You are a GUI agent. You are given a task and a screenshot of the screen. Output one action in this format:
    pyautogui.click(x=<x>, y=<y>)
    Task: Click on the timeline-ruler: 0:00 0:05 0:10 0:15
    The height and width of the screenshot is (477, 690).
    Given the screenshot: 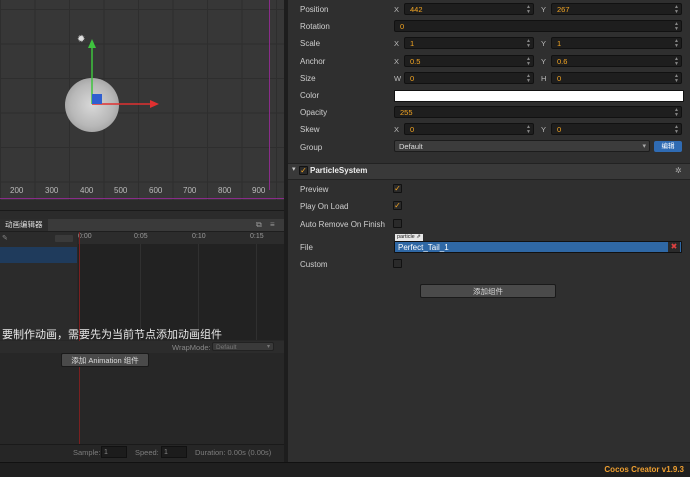 What is the action you would take?
    pyautogui.click(x=181, y=238)
    